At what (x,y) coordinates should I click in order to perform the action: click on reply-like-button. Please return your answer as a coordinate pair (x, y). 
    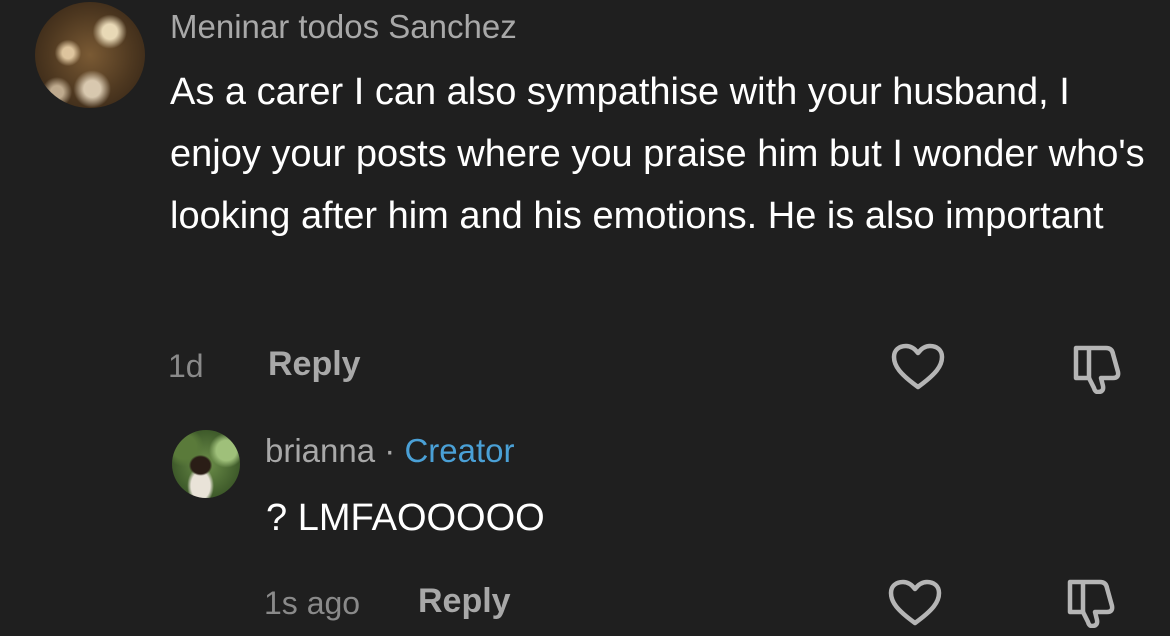
    Looking at the image, I should click on (915, 603).